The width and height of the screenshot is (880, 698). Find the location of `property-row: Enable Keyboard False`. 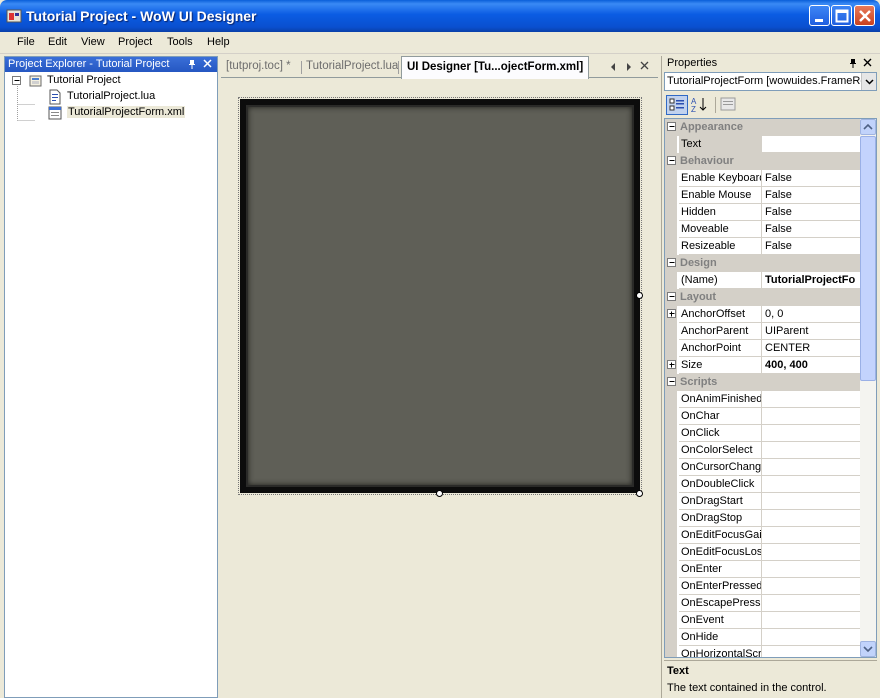

property-row: Enable Keyboard False is located at coordinates (762, 178).